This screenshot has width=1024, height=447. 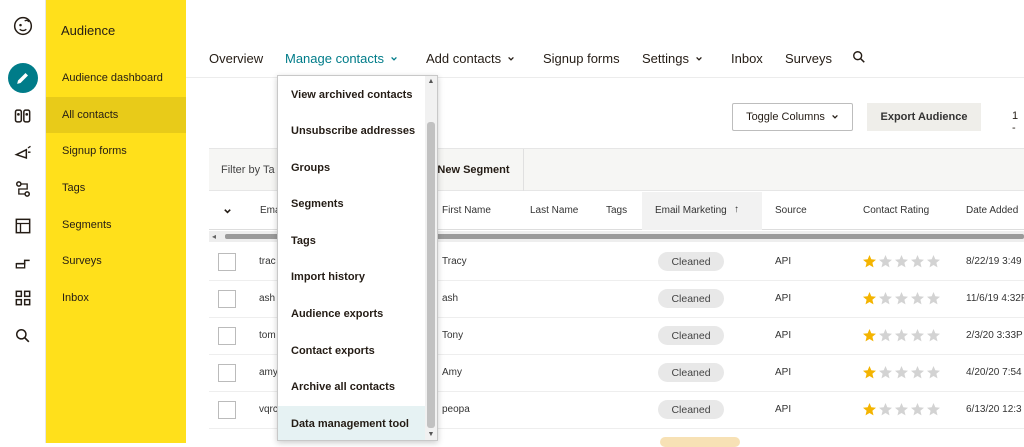 What do you see at coordinates (268, 409) in the screenshot?
I see `cell-email: vqrc` at bounding box center [268, 409].